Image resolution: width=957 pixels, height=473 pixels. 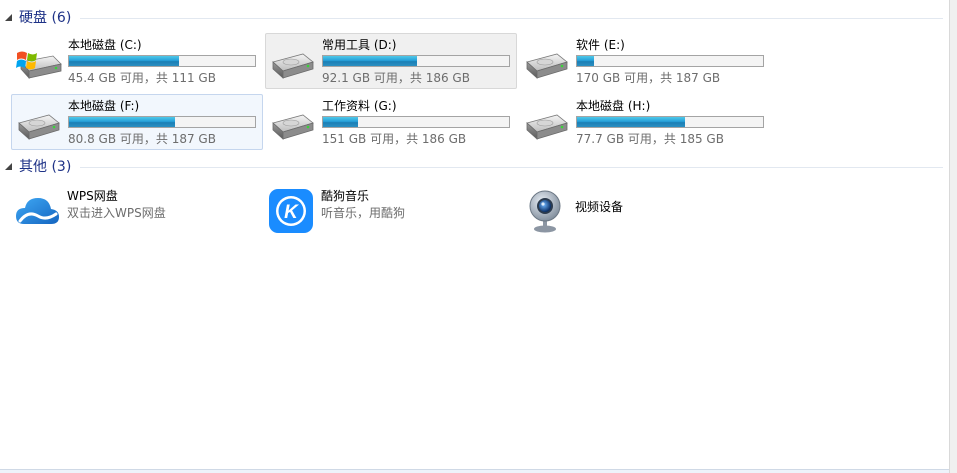 What do you see at coordinates (363, 213) in the screenshot?
I see `item-description: 听音乐，用酷狗` at bounding box center [363, 213].